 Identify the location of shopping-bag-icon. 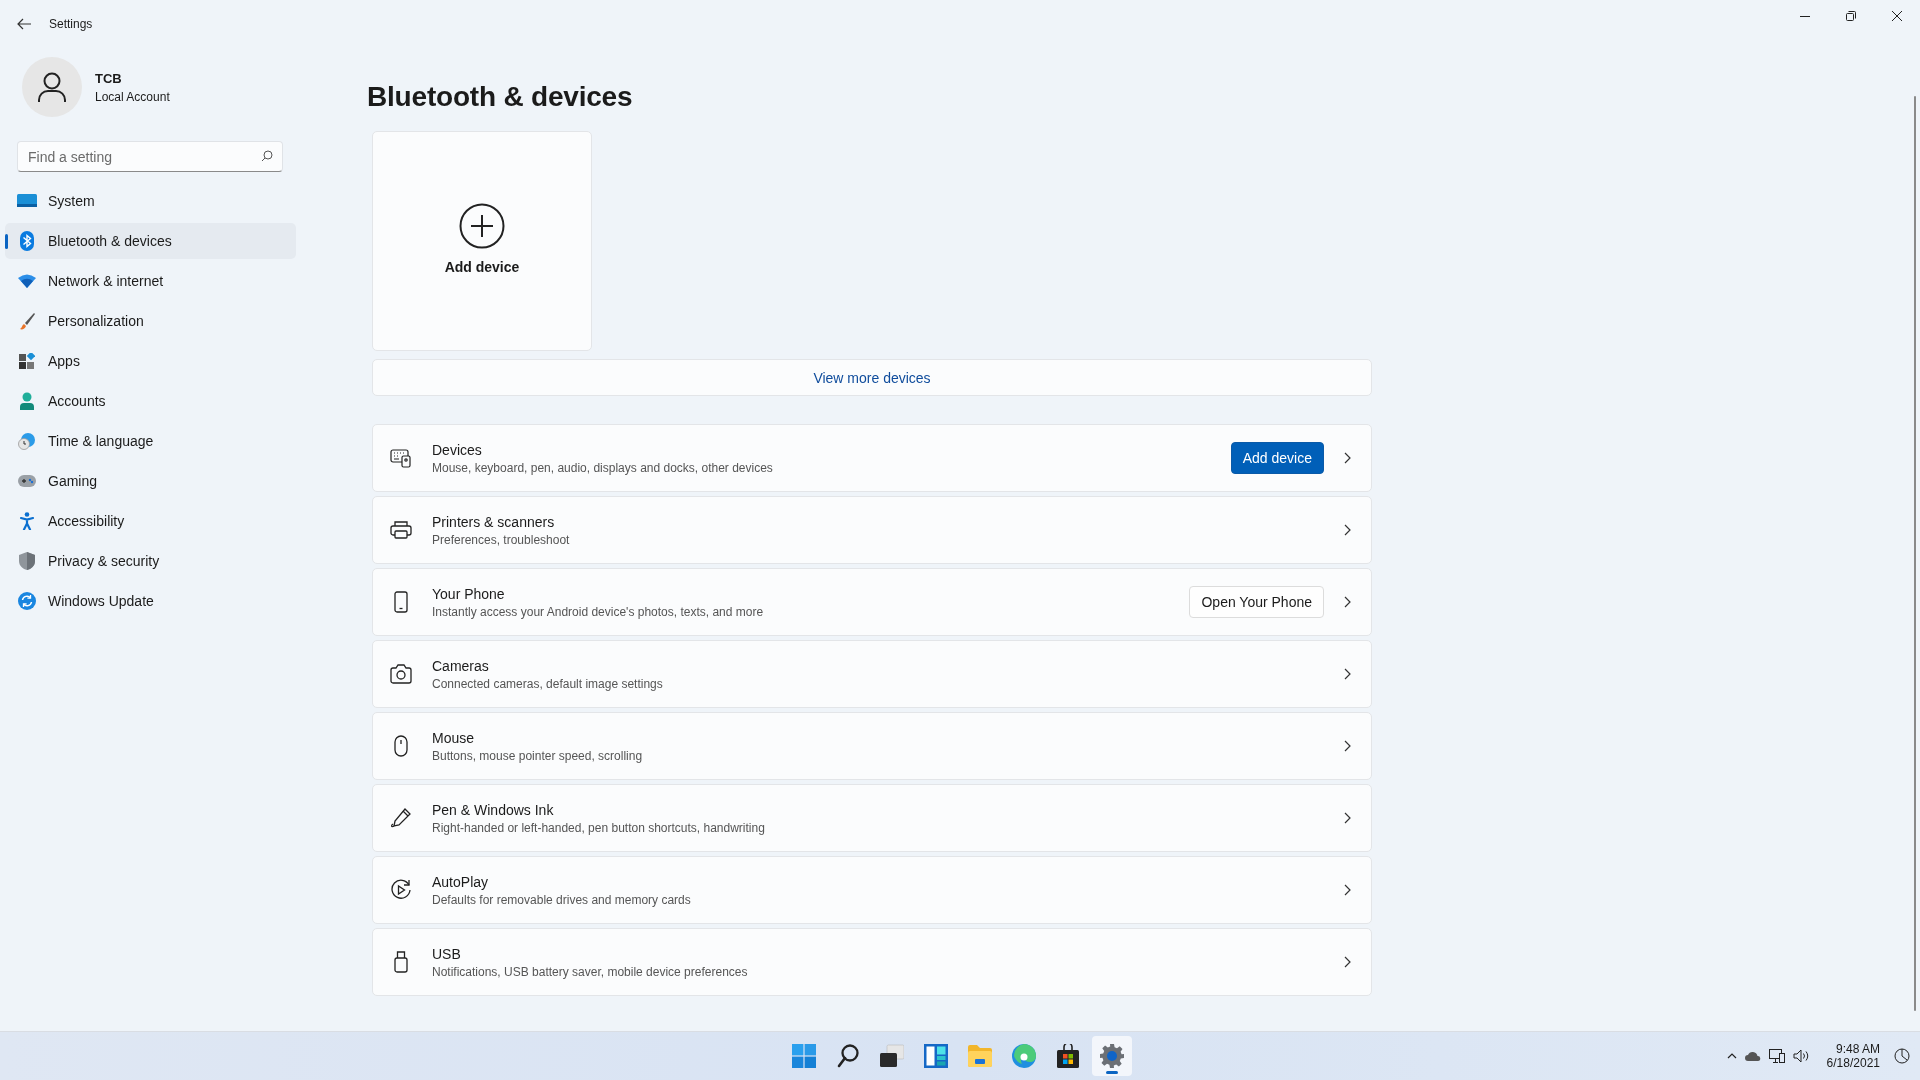
(1068, 1056).